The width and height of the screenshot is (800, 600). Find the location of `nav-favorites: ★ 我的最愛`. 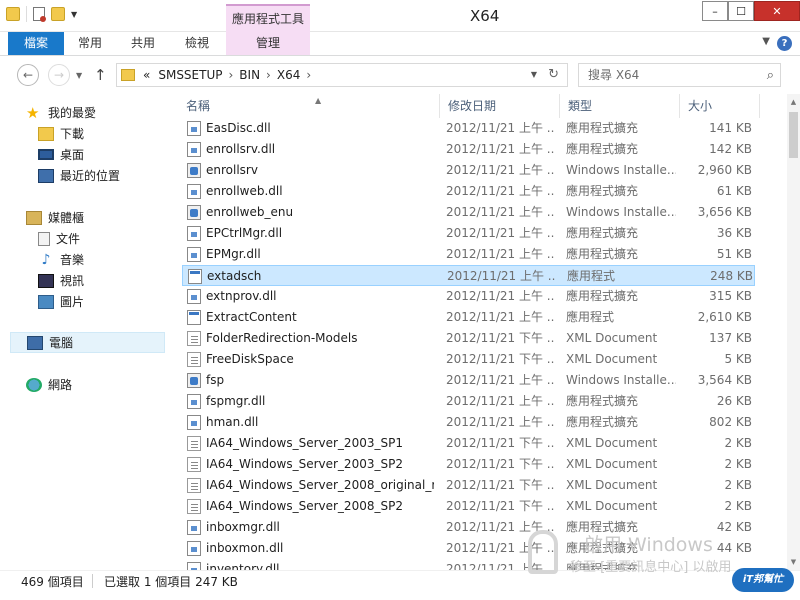

nav-favorites: ★ 我的最愛 is located at coordinates (83, 112).